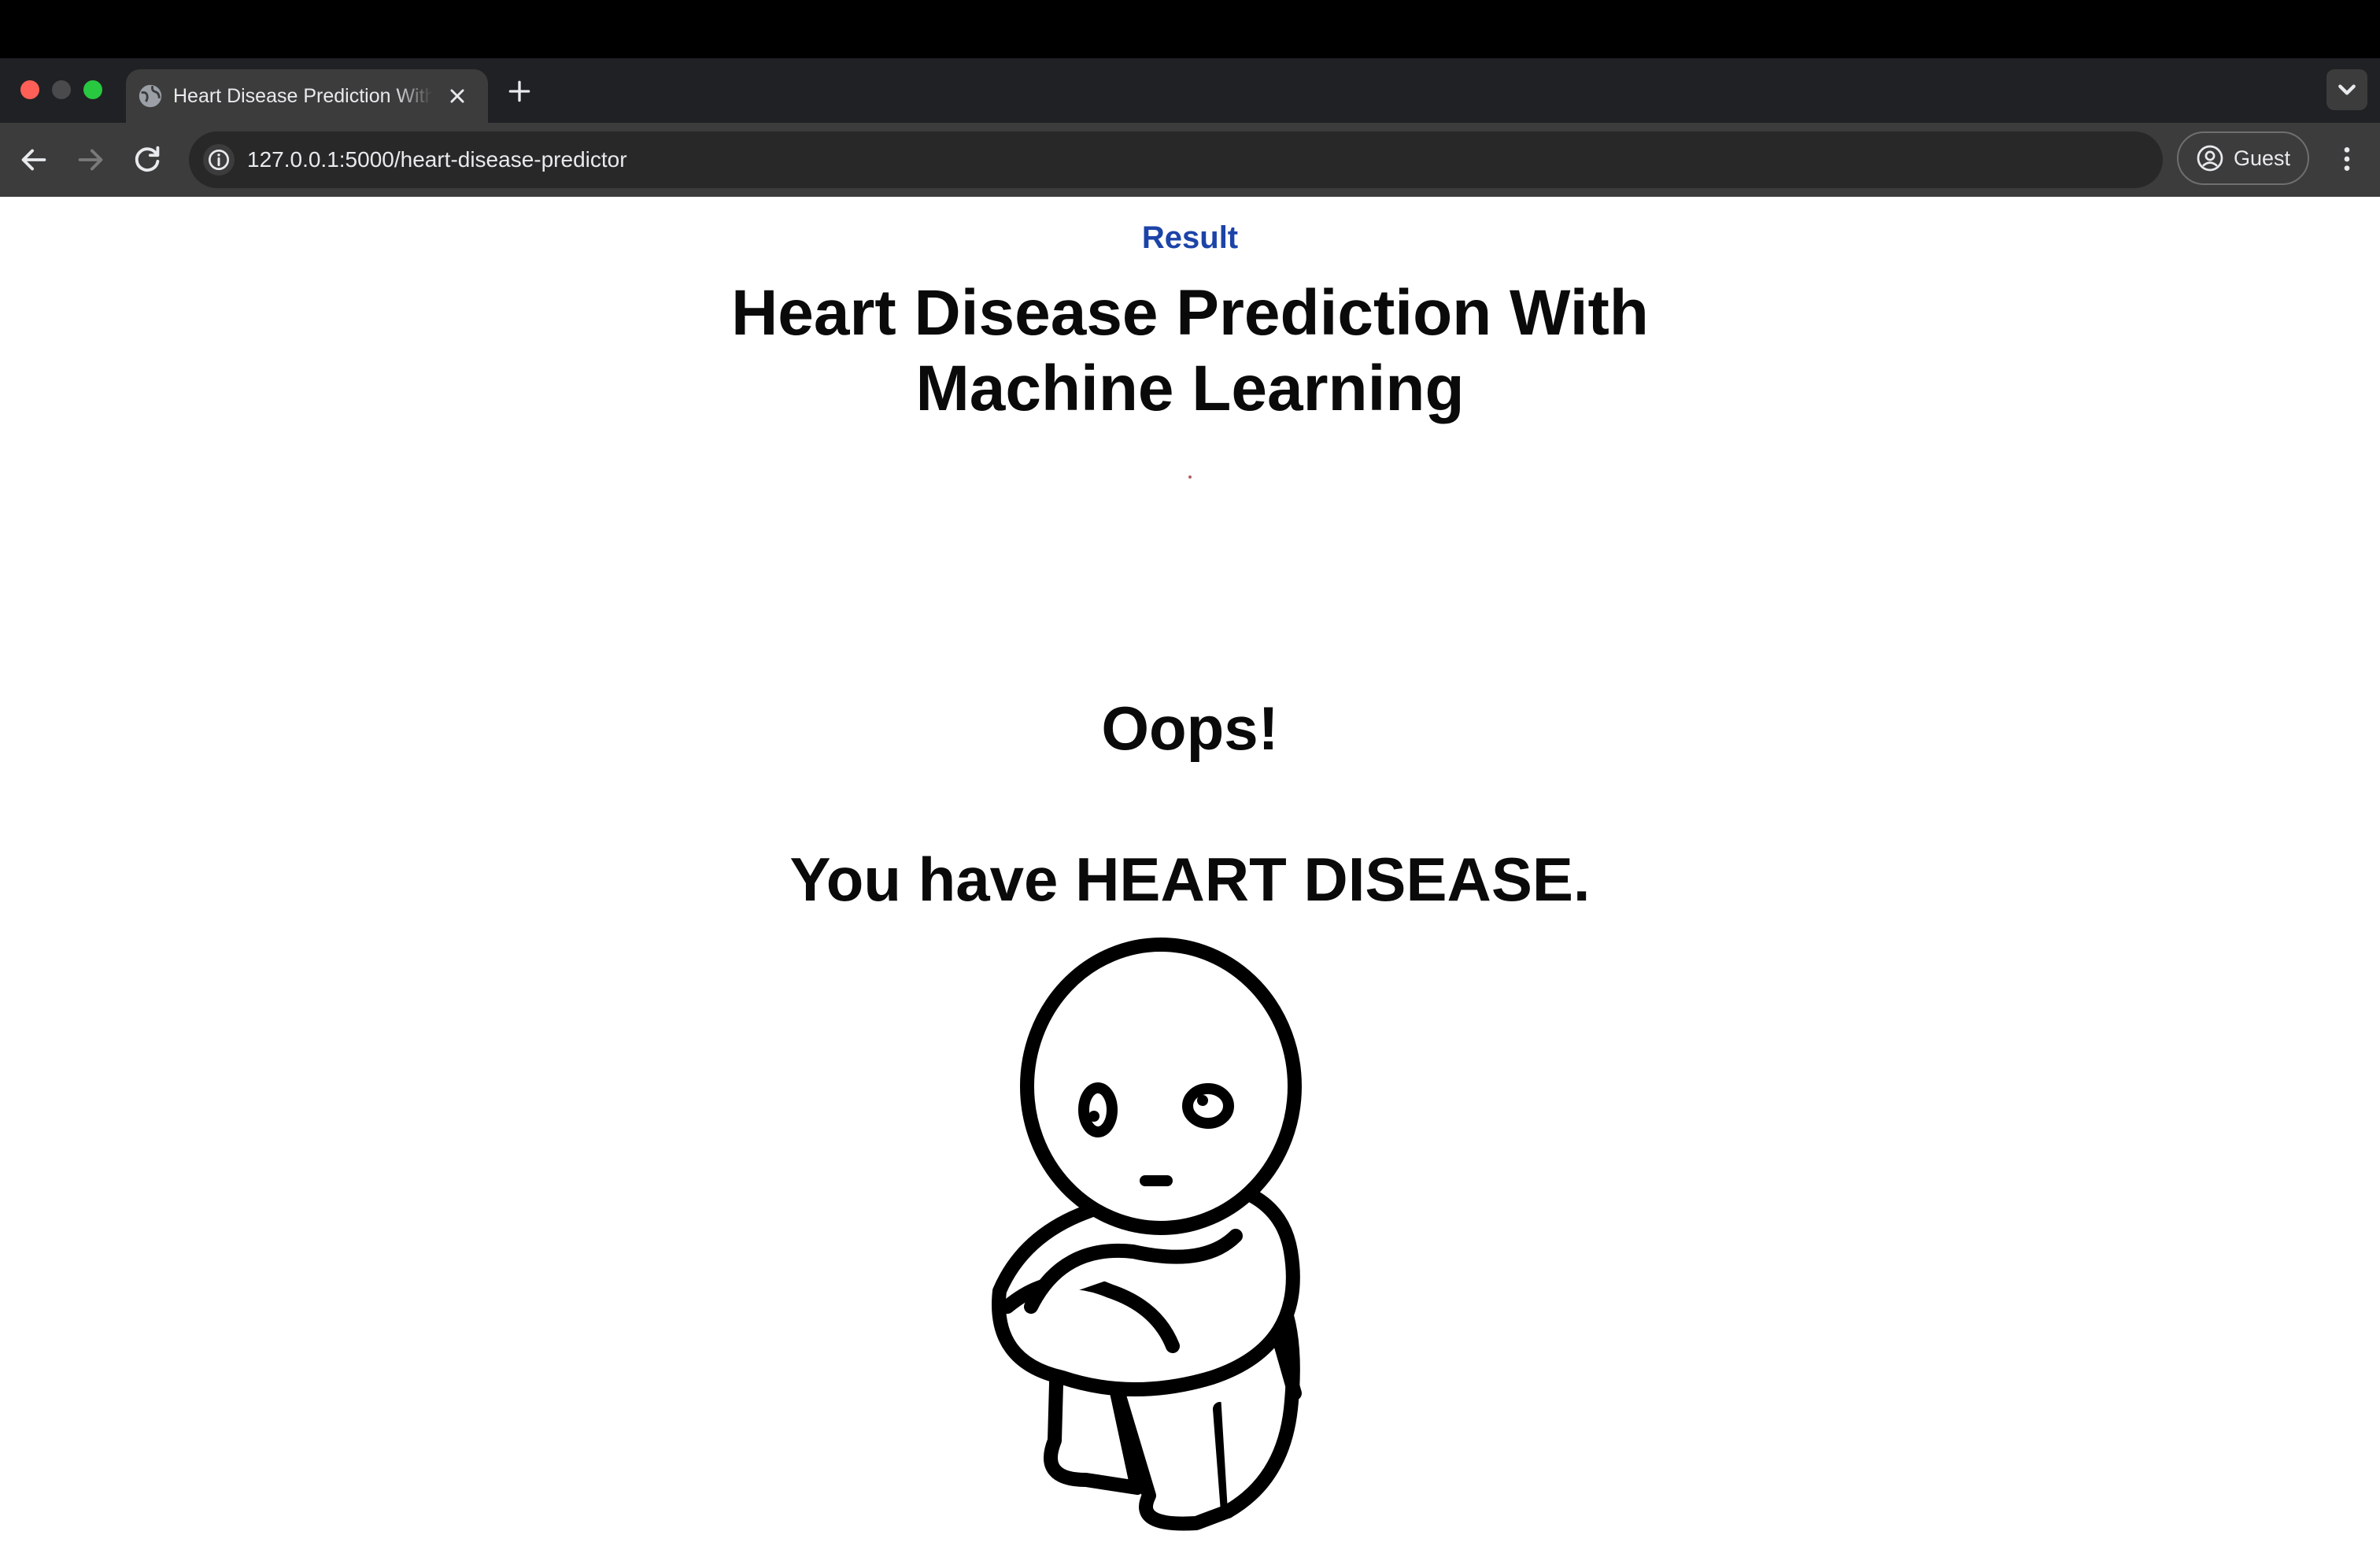  I want to click on system-menu-bar, so click(1190, 29).